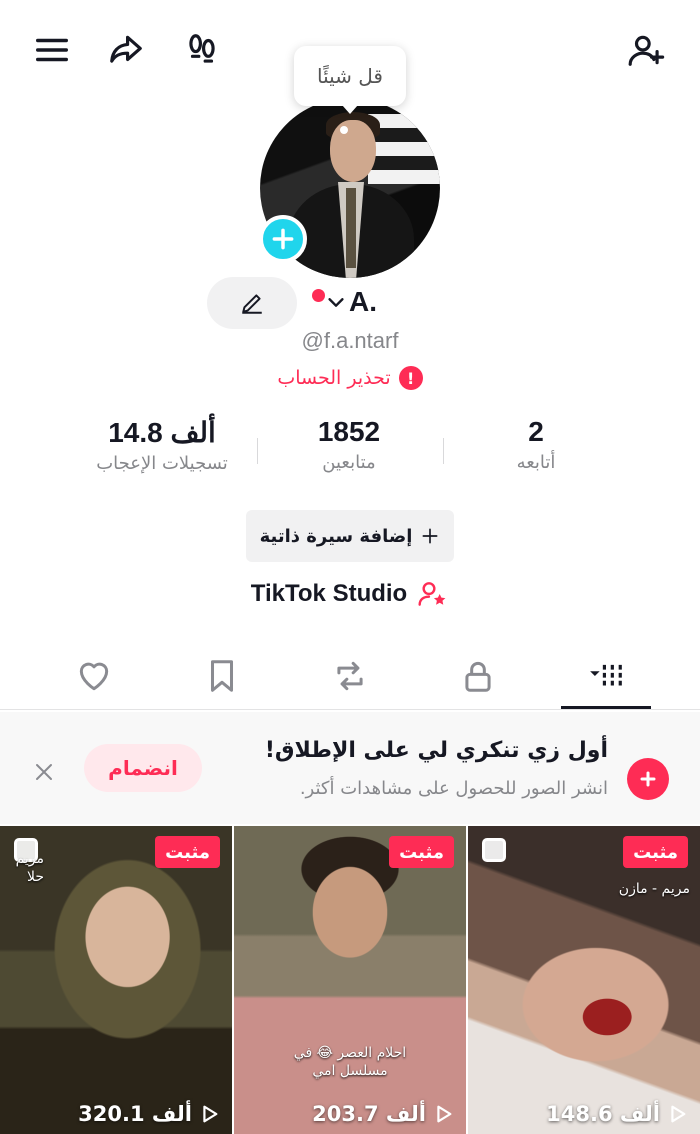 The image size is (700, 1134). I want to click on tab-liked, so click(94, 676).